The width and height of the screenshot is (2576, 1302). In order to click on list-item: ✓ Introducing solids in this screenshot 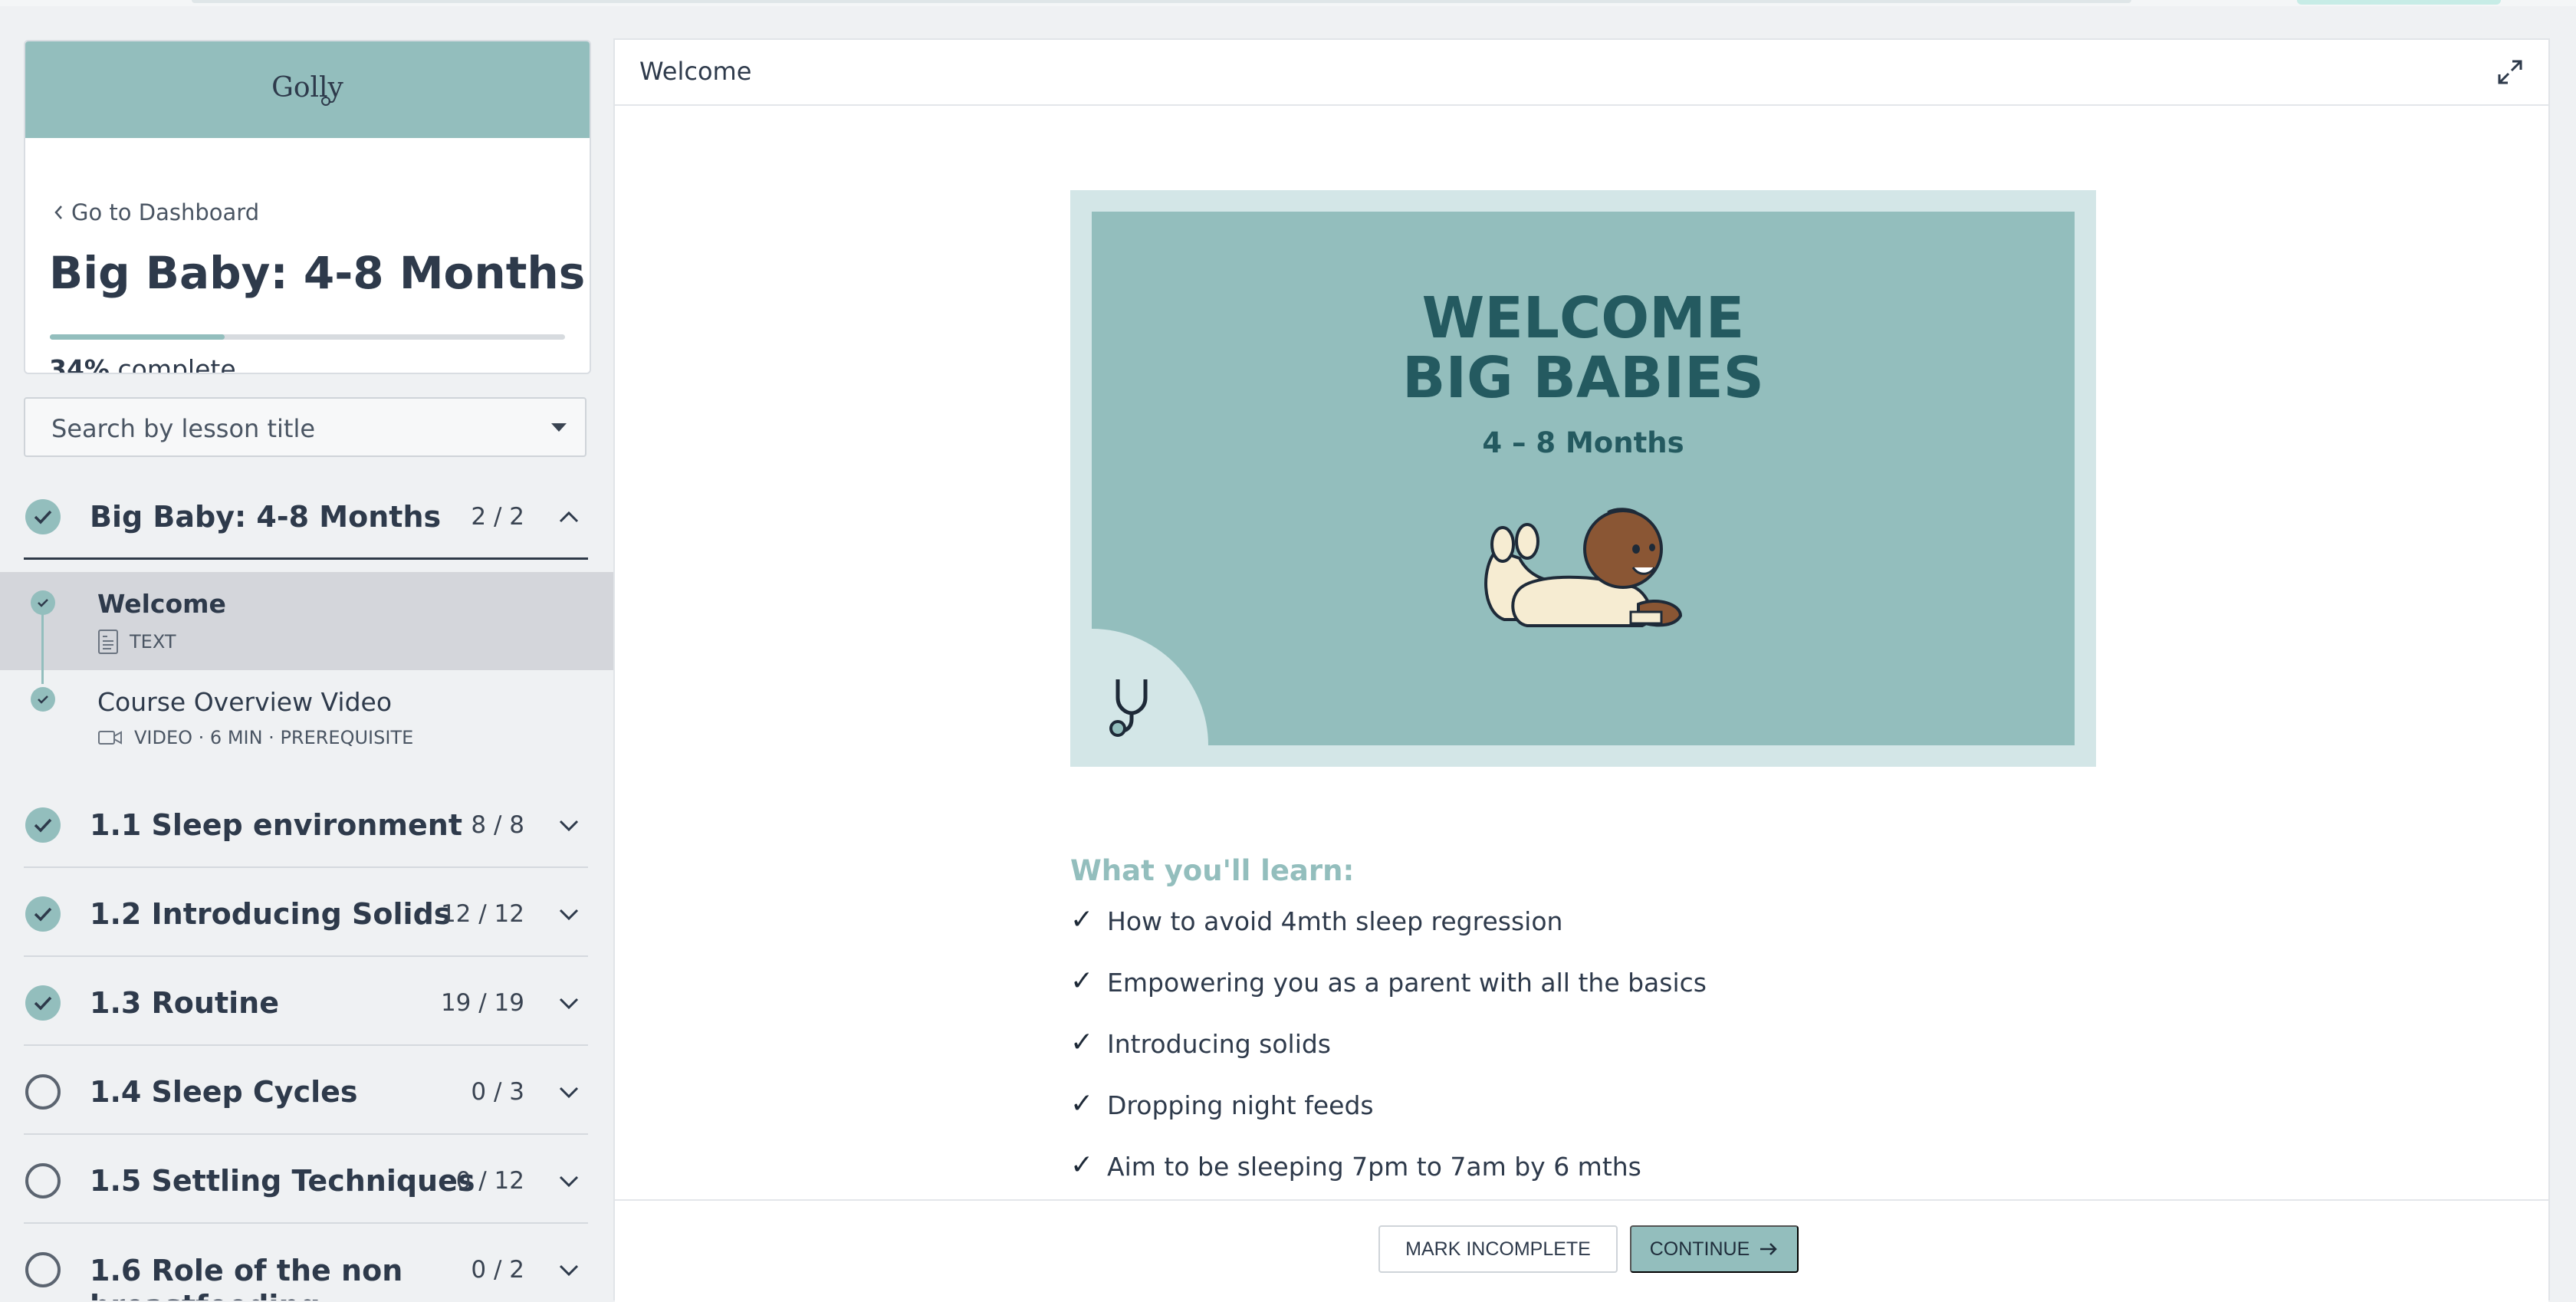, I will do `click(1389, 1059)`.